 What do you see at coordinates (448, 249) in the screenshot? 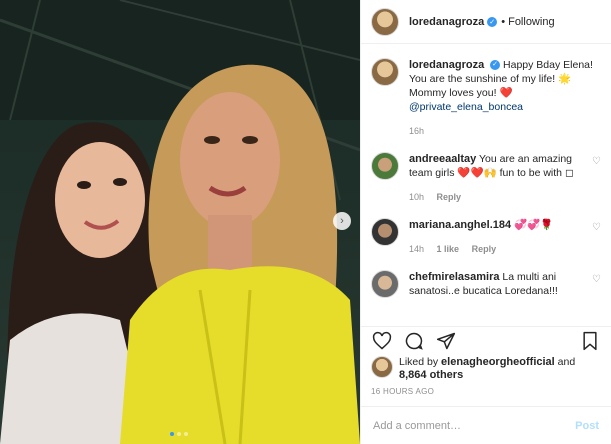
I see `comment-likes: 1 like` at bounding box center [448, 249].